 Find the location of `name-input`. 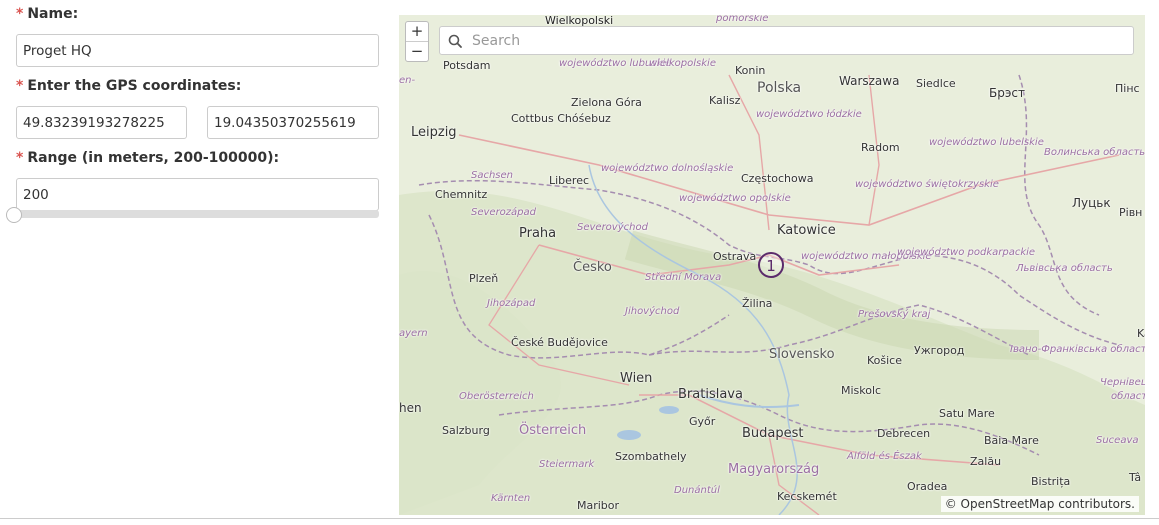

name-input is located at coordinates (197, 50).